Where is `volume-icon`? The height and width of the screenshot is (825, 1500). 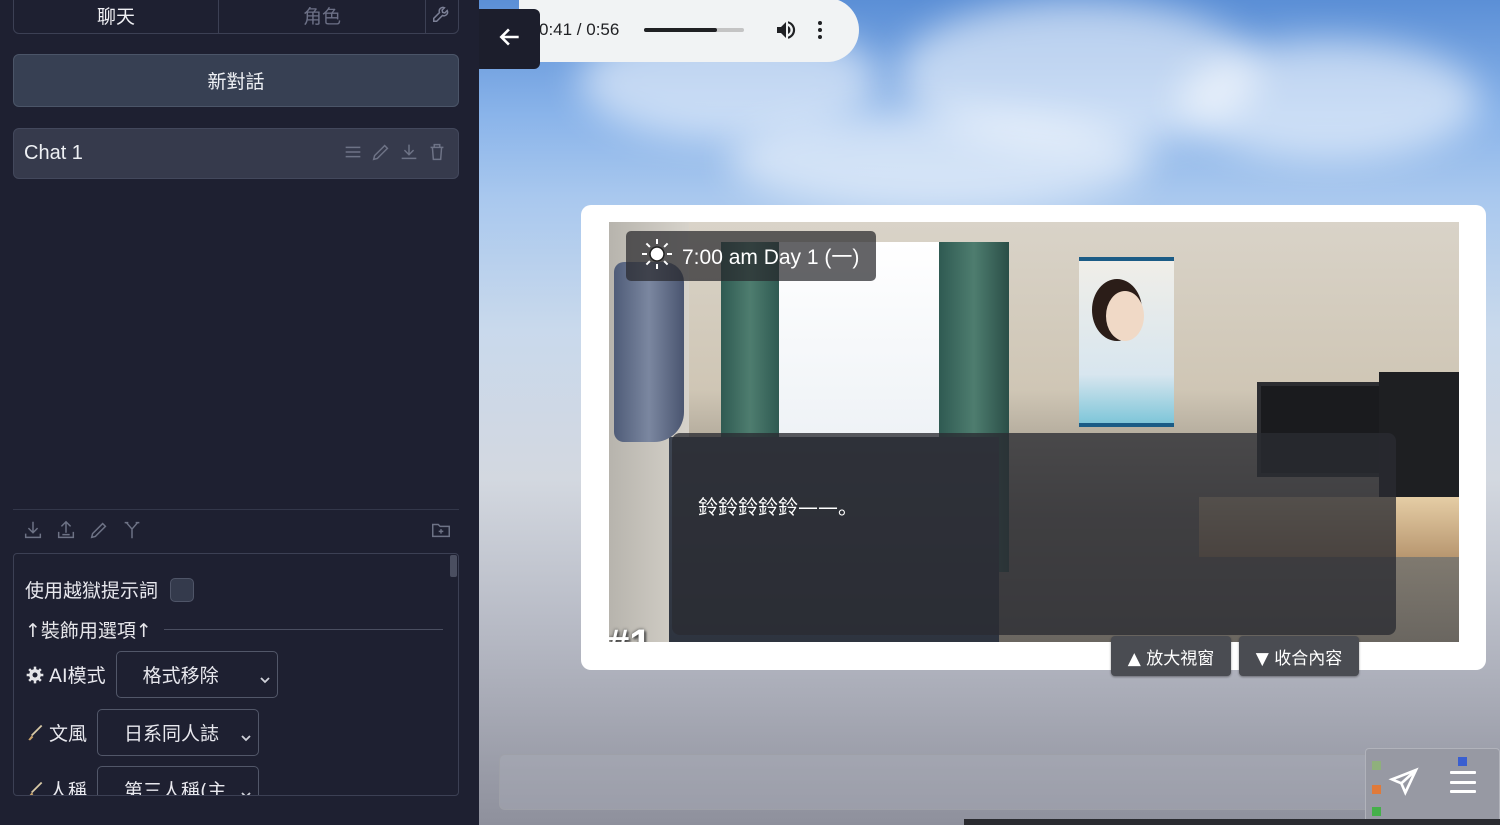 volume-icon is located at coordinates (786, 30).